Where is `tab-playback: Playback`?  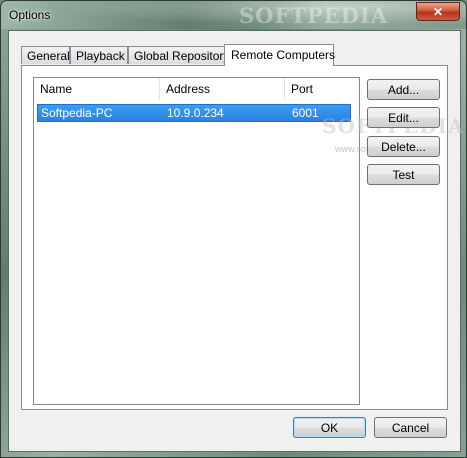 tab-playback: Playback is located at coordinates (99, 55).